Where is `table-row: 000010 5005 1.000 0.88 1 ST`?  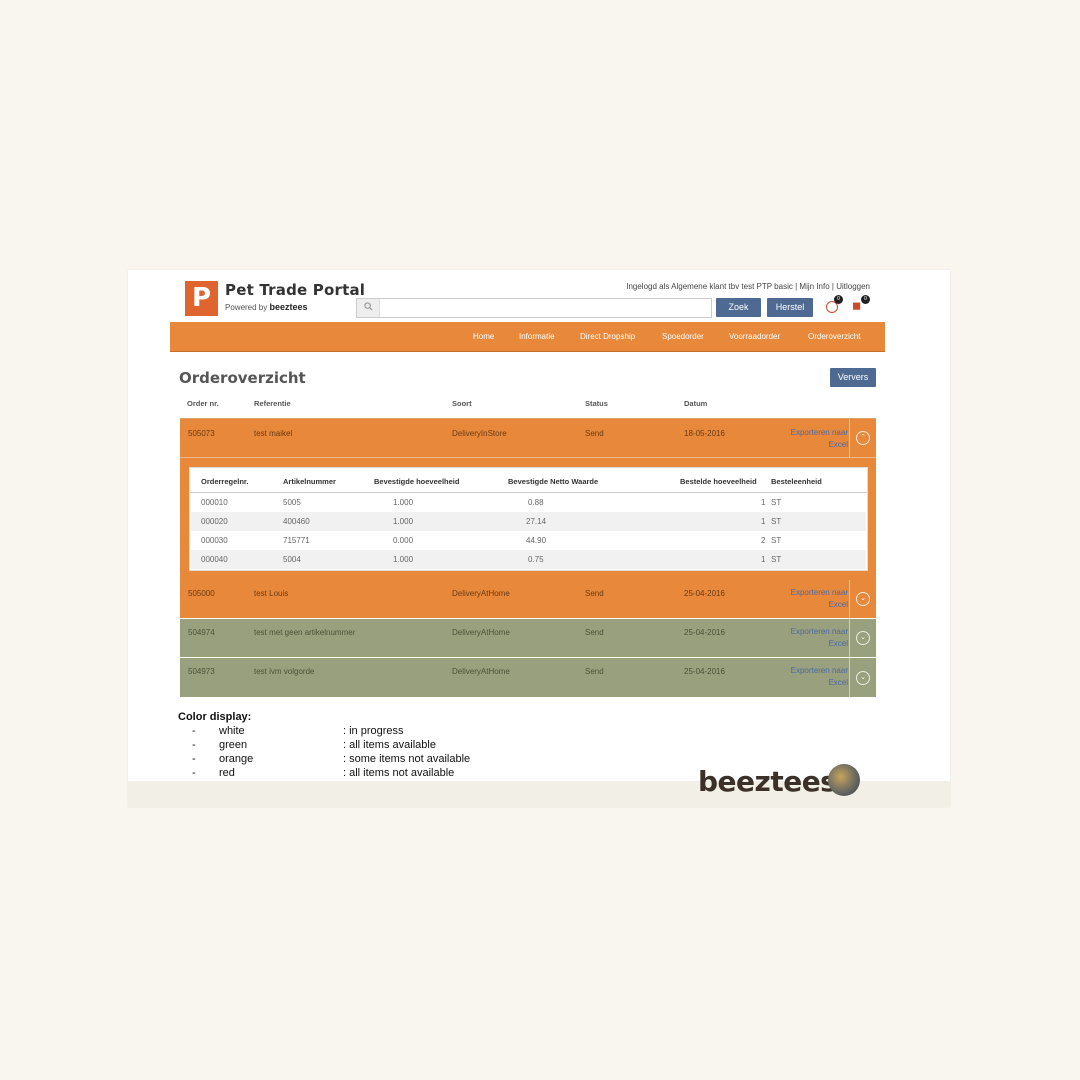 table-row: 000010 5005 1.000 0.88 1 ST is located at coordinates (528, 502).